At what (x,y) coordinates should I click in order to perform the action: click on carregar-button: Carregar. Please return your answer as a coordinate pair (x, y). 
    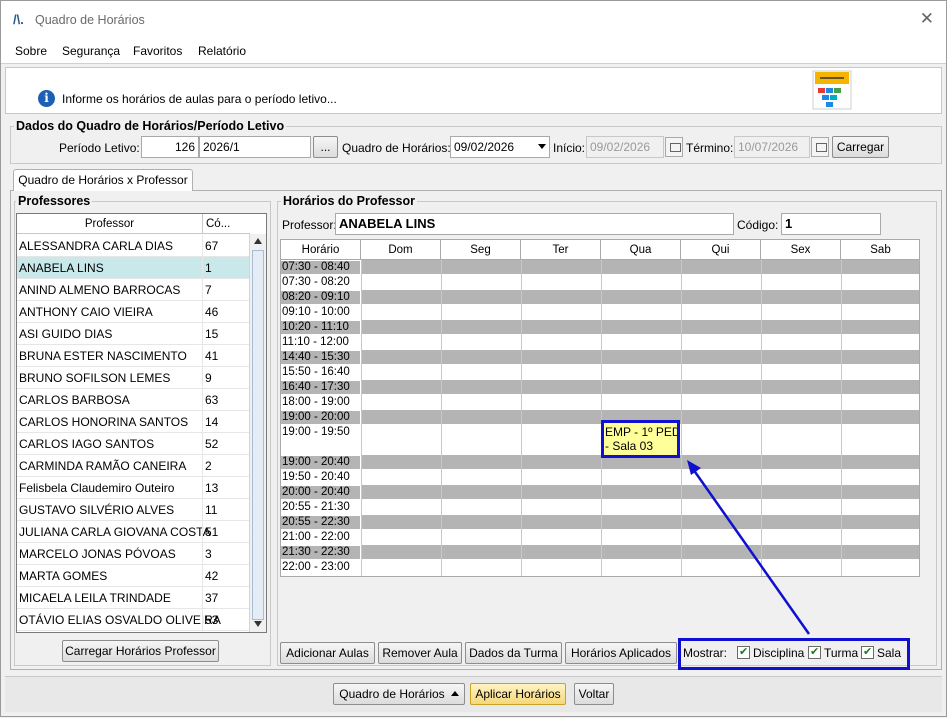
    Looking at the image, I should click on (860, 147).